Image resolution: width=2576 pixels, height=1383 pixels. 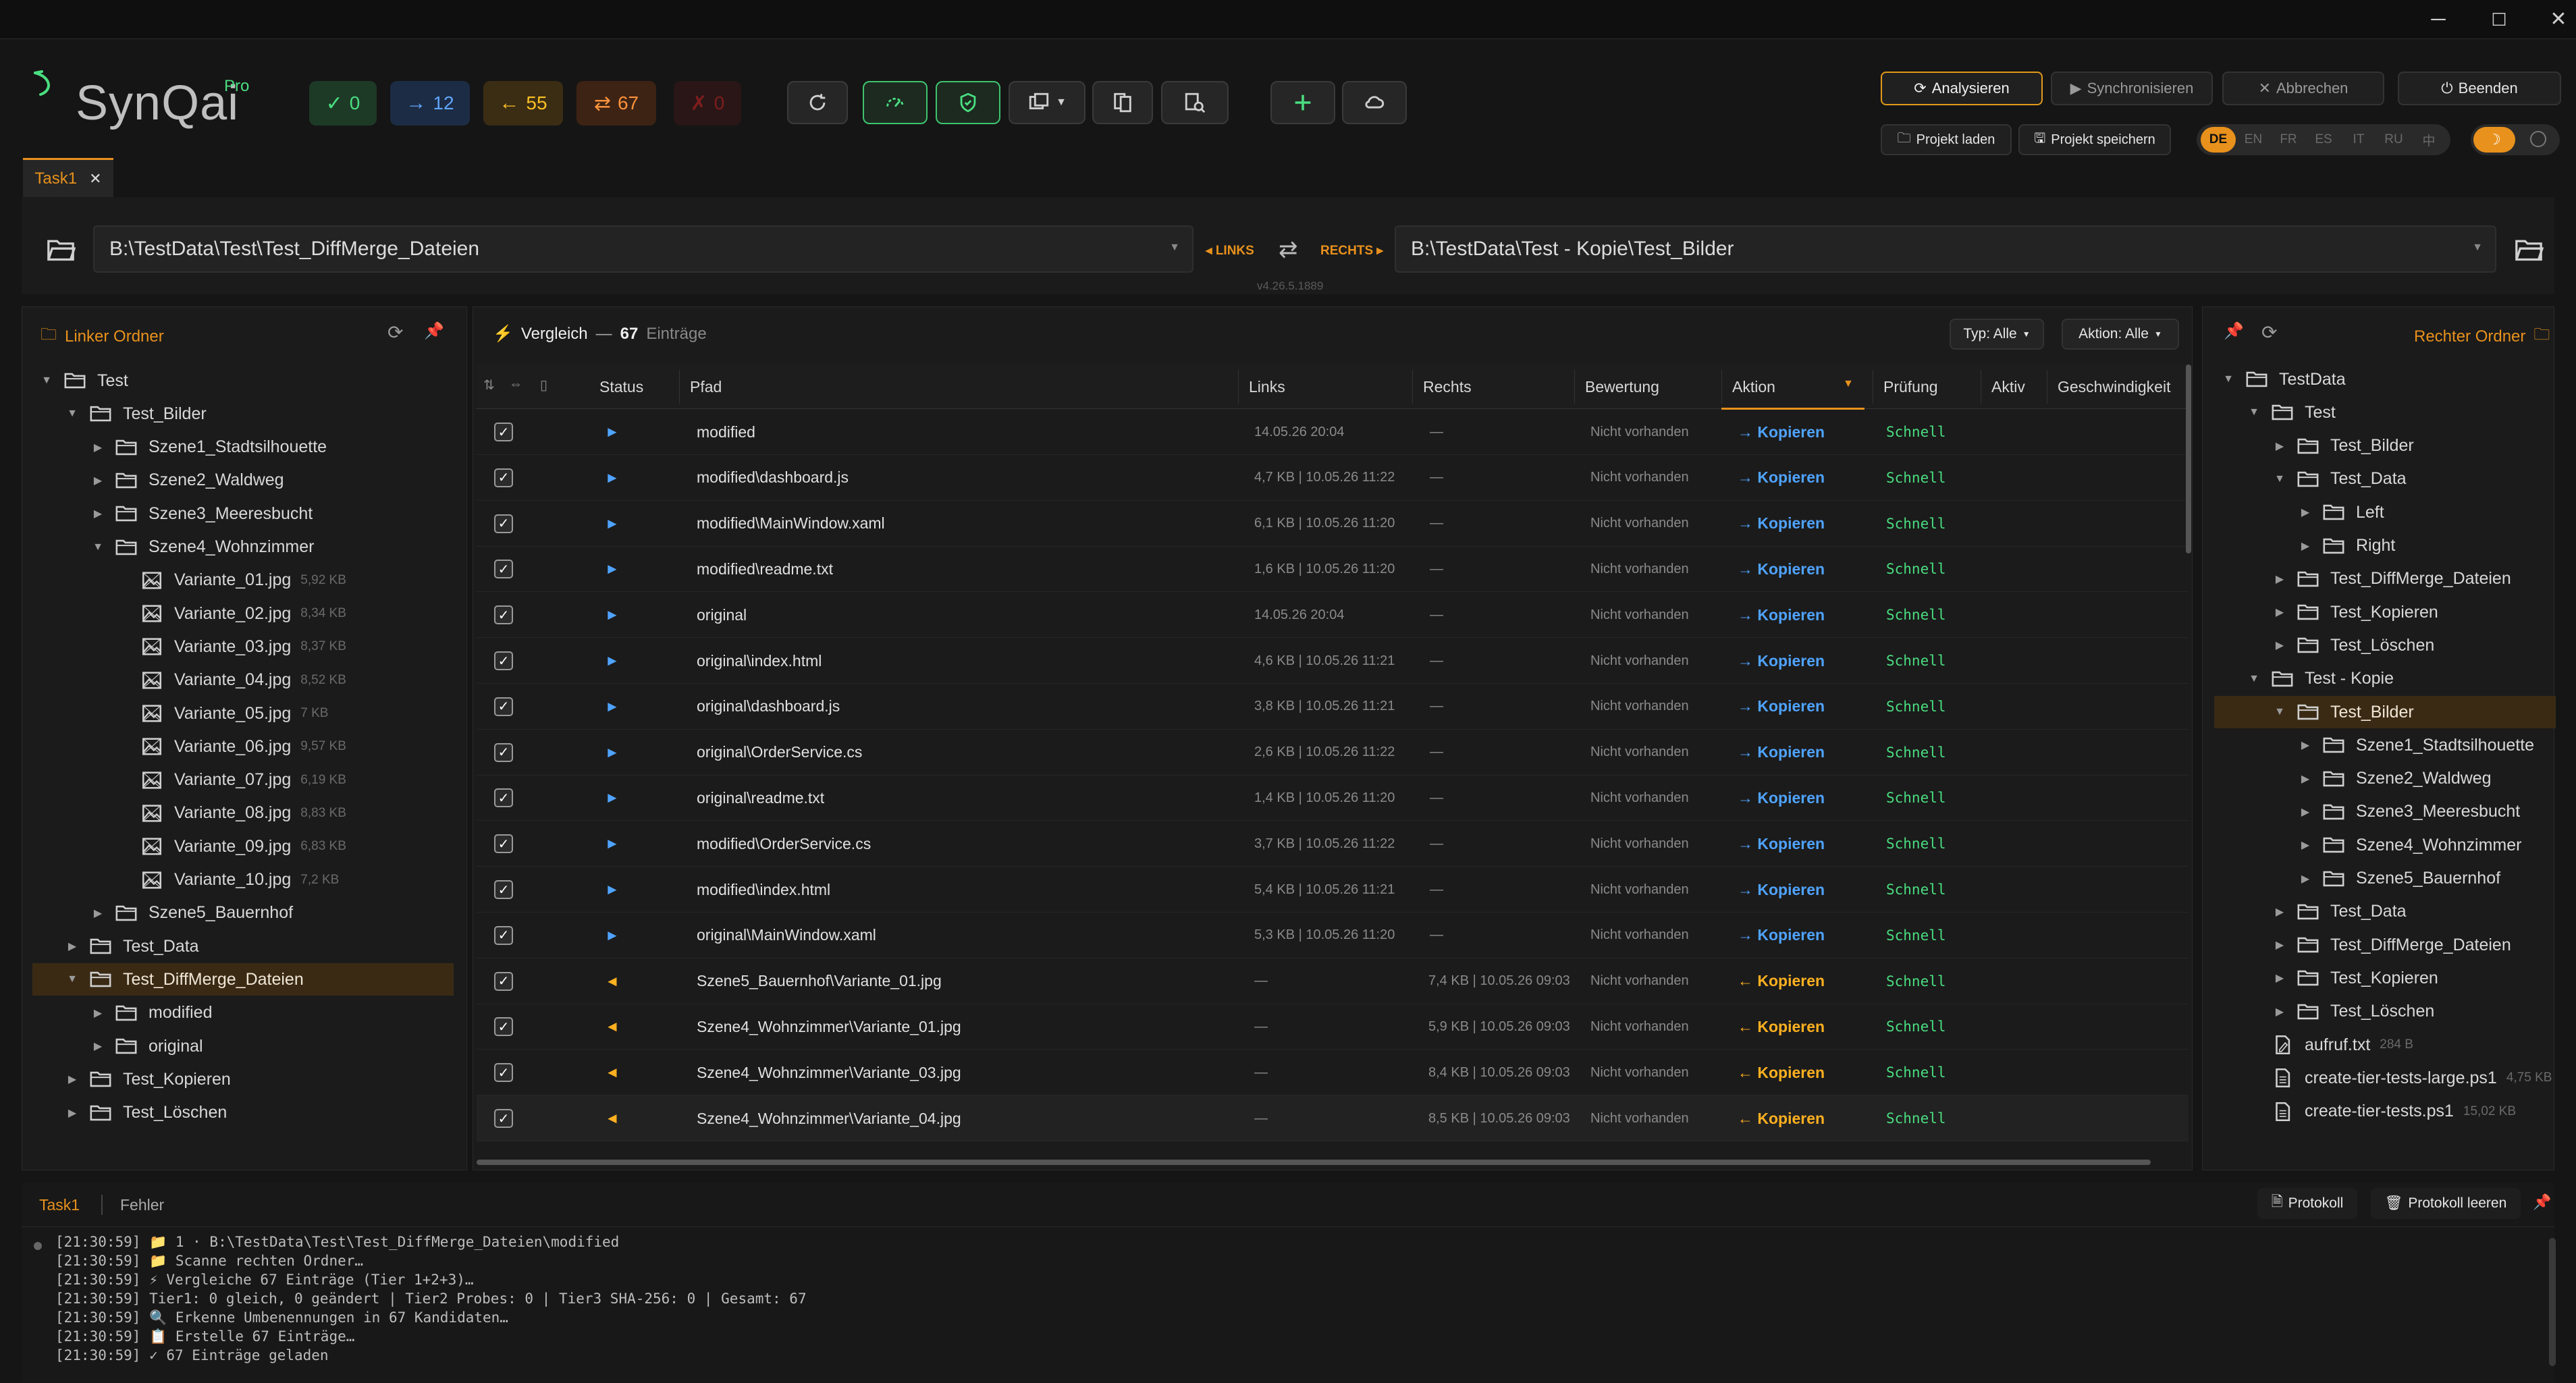 I want to click on tree-item: Variante_04.jpg 8,52 KB, so click(x=243, y=681).